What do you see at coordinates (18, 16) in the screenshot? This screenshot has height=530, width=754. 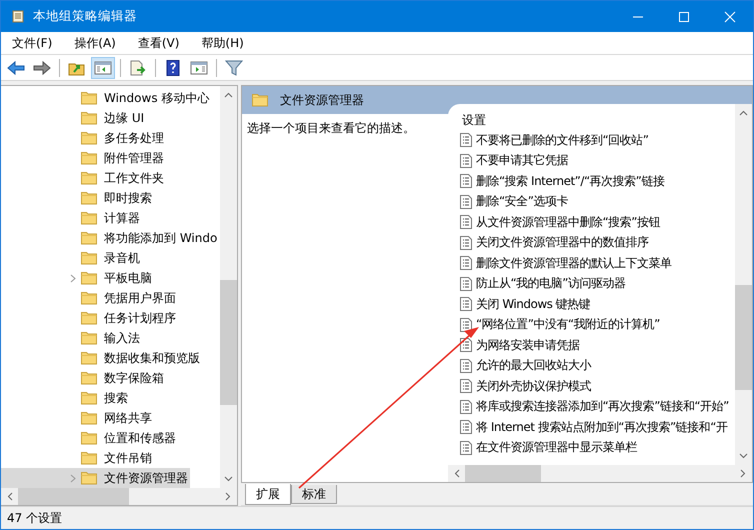 I see `scroll-icon` at bounding box center [18, 16].